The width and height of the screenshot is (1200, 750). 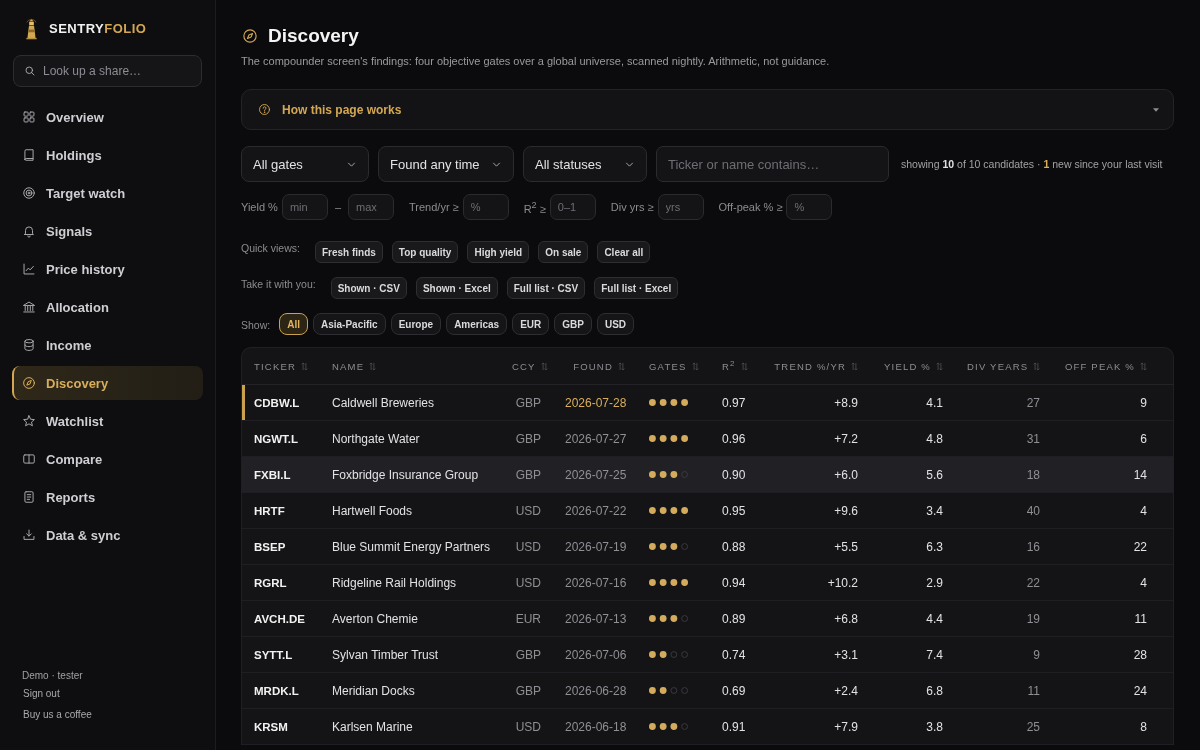 What do you see at coordinates (107, 269) in the screenshot?
I see `nav-item: Price history` at bounding box center [107, 269].